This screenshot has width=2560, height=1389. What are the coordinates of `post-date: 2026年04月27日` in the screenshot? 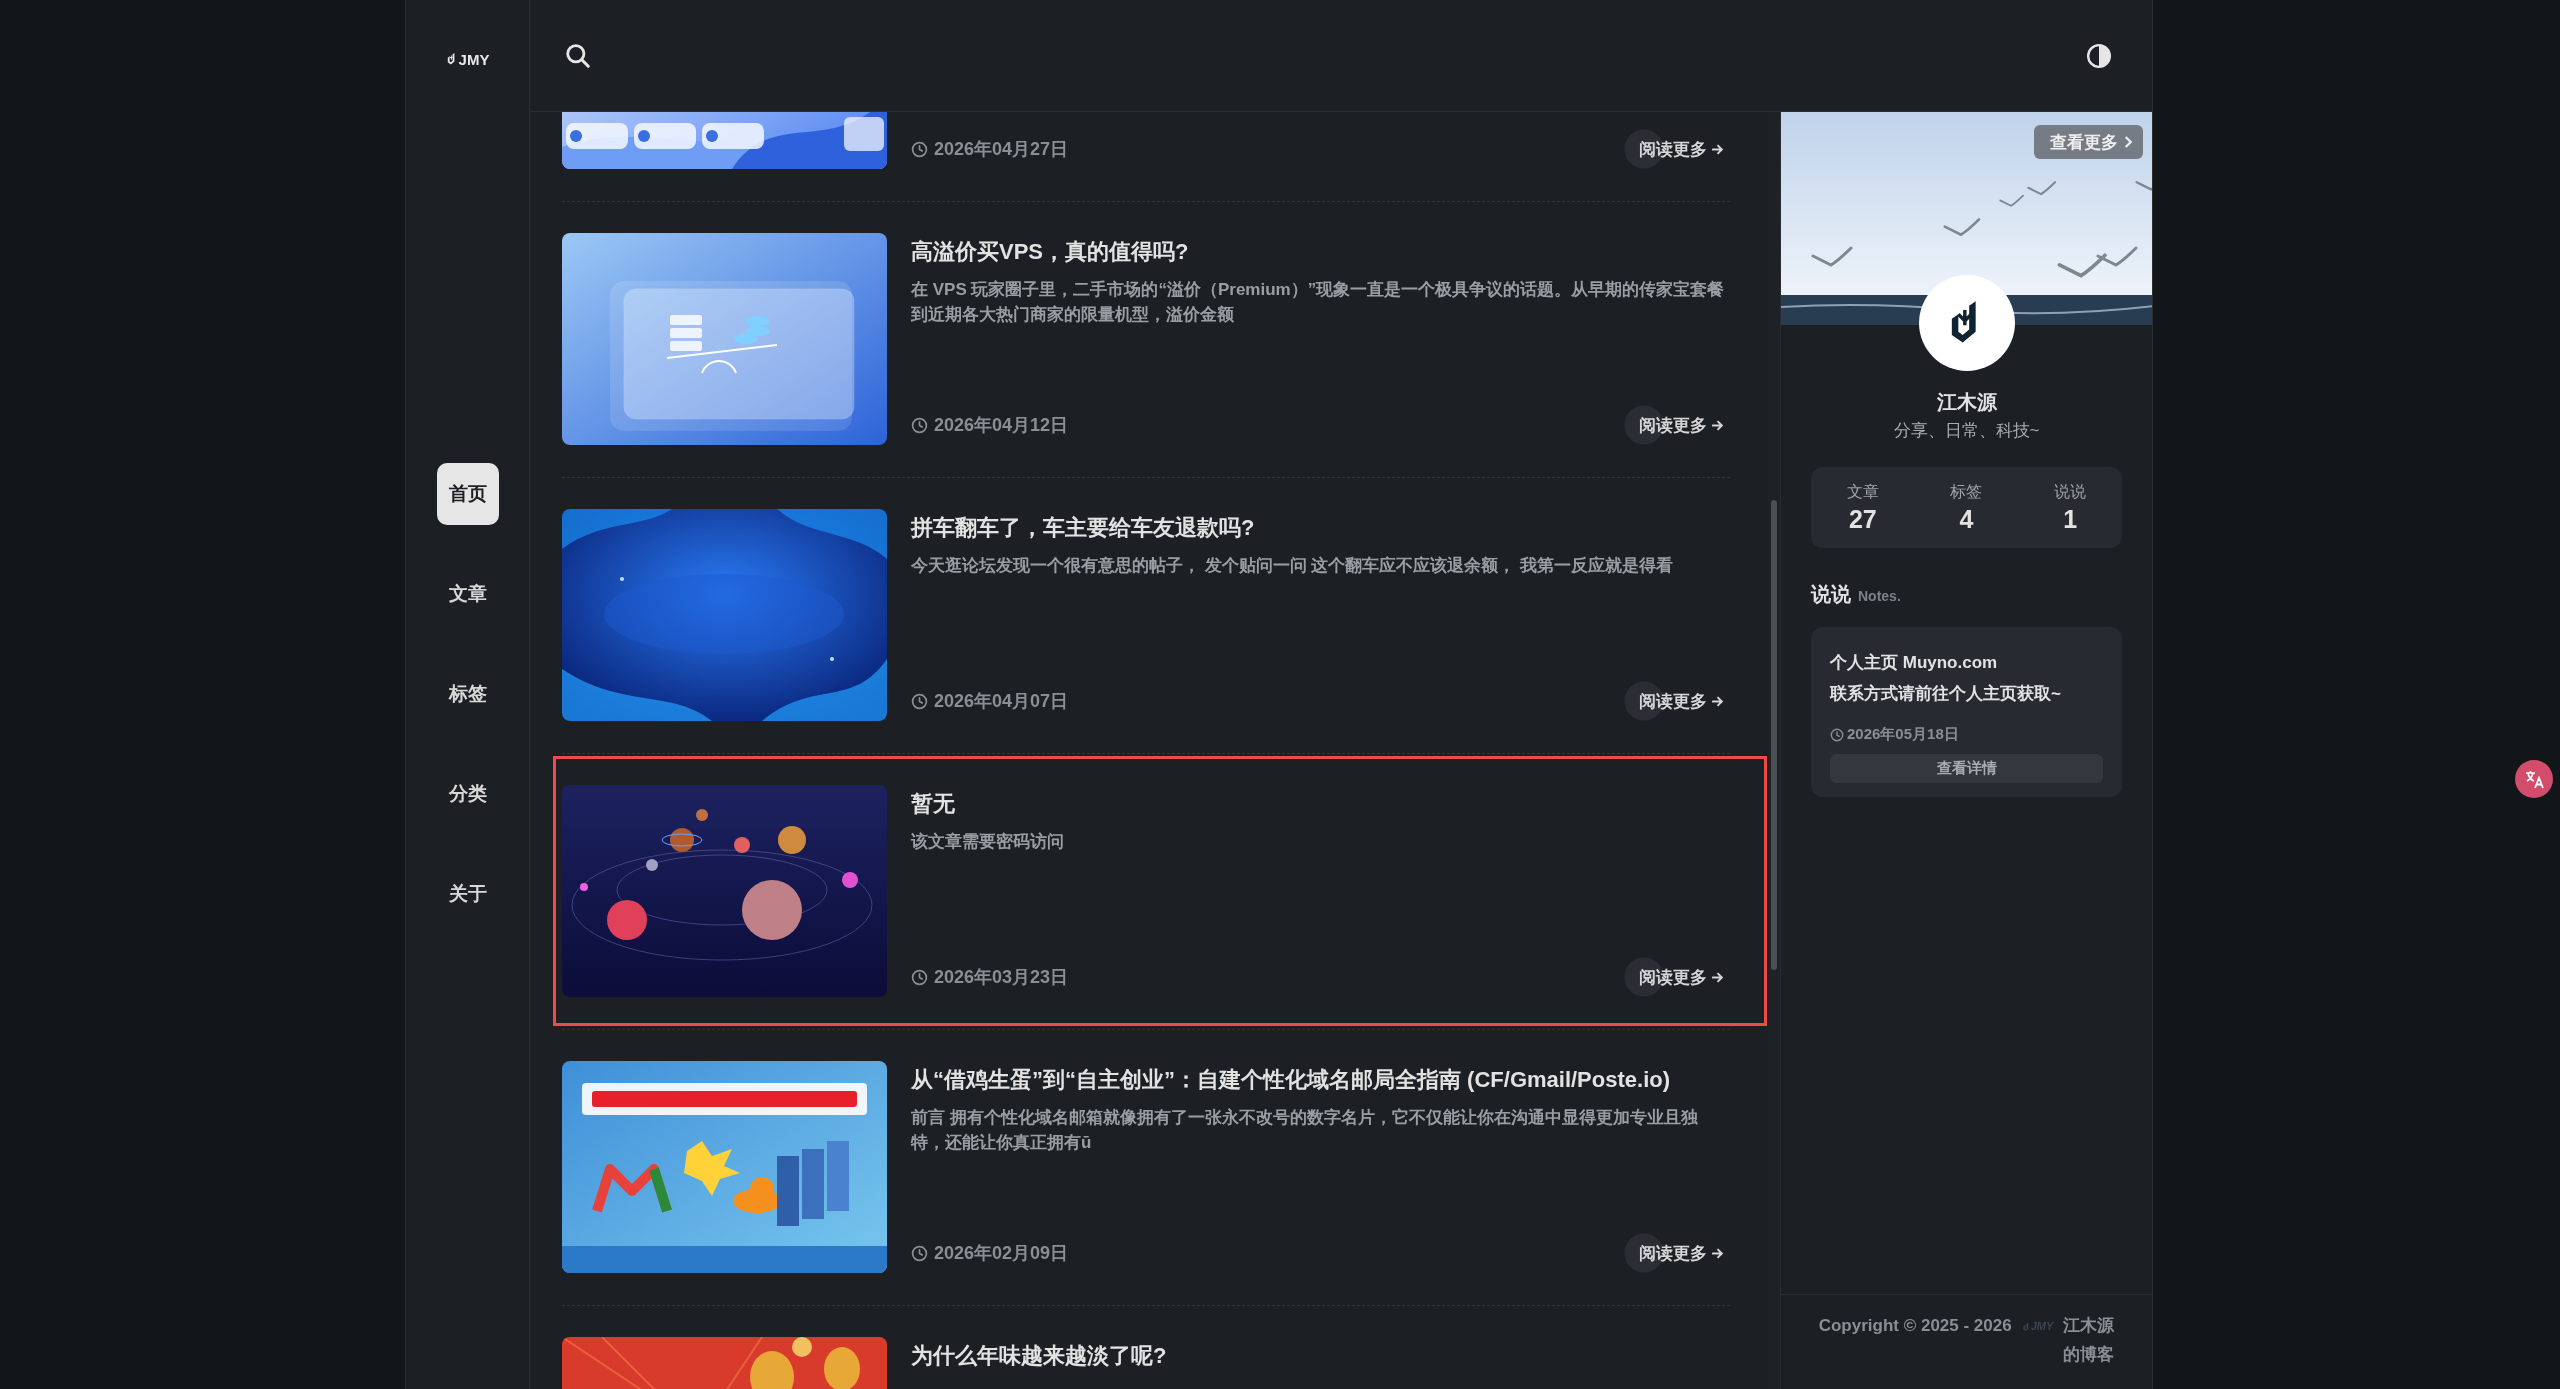 It's located at (1001, 149).